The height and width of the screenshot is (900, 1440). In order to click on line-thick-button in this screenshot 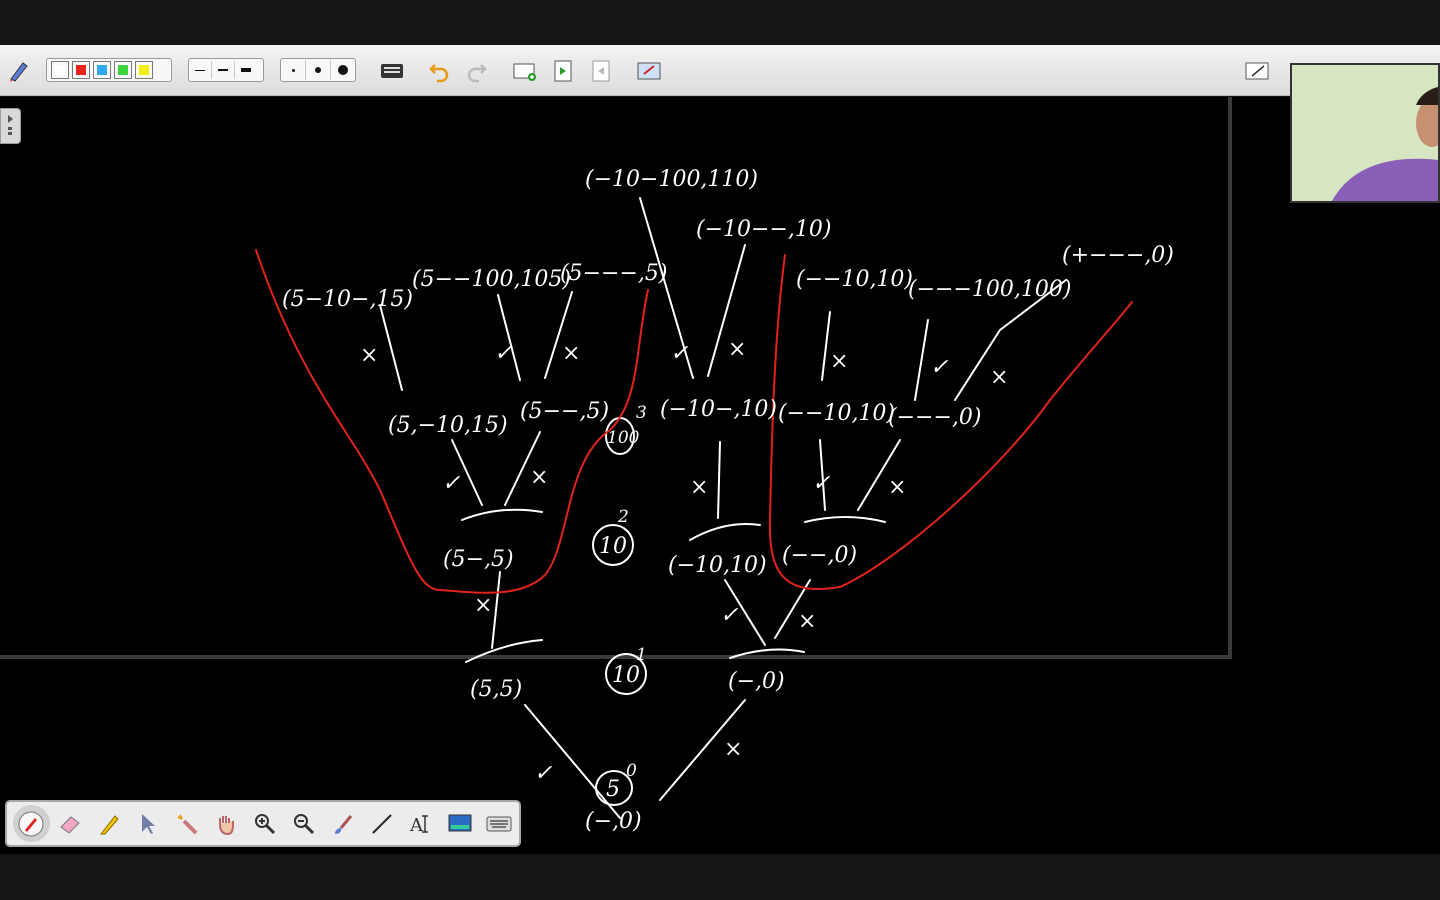, I will do `click(246, 70)`.